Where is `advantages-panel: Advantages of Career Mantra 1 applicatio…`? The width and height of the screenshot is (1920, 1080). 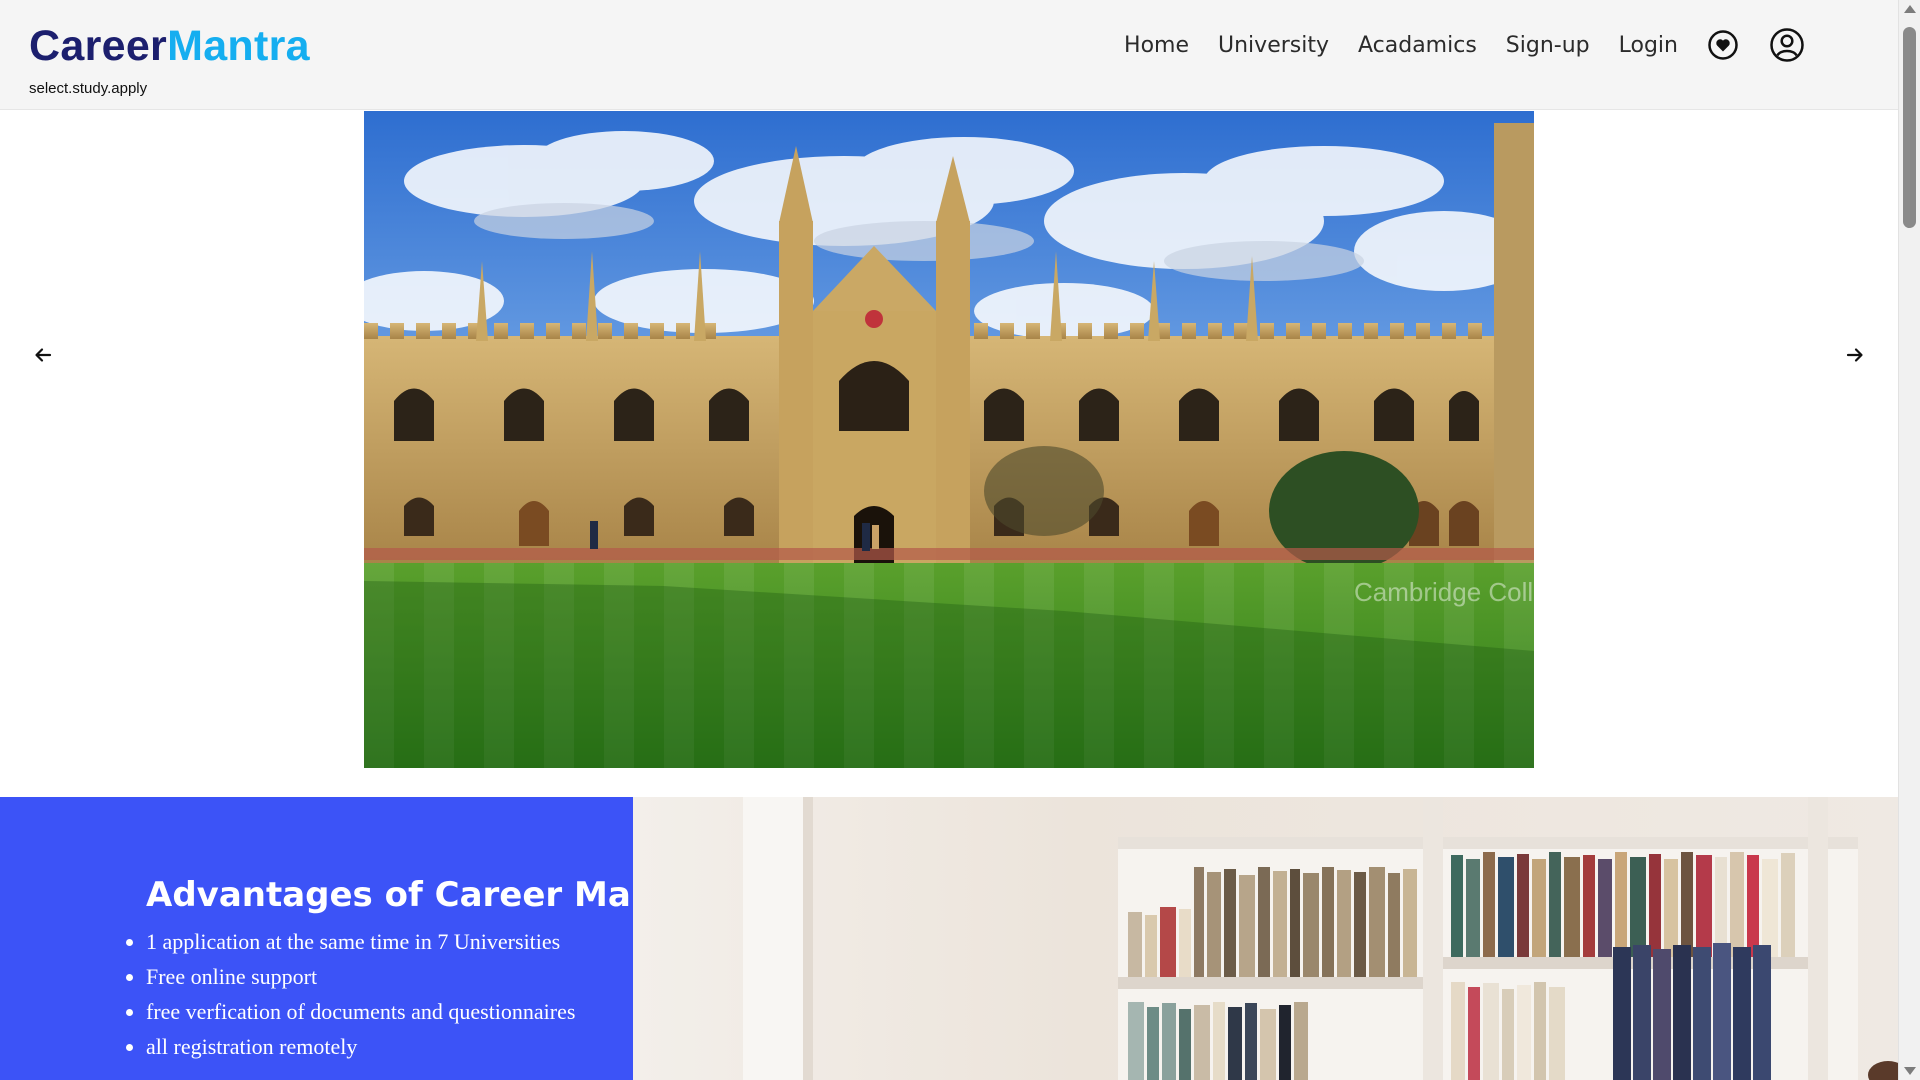 advantages-panel: Advantages of Career Mantra 1 applicatio… is located at coordinates (355, 938).